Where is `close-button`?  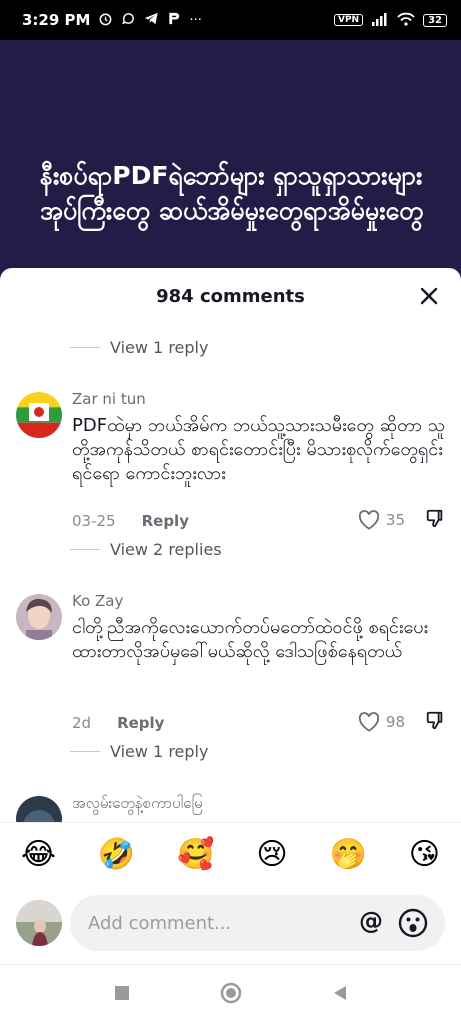
close-button is located at coordinates (429, 296).